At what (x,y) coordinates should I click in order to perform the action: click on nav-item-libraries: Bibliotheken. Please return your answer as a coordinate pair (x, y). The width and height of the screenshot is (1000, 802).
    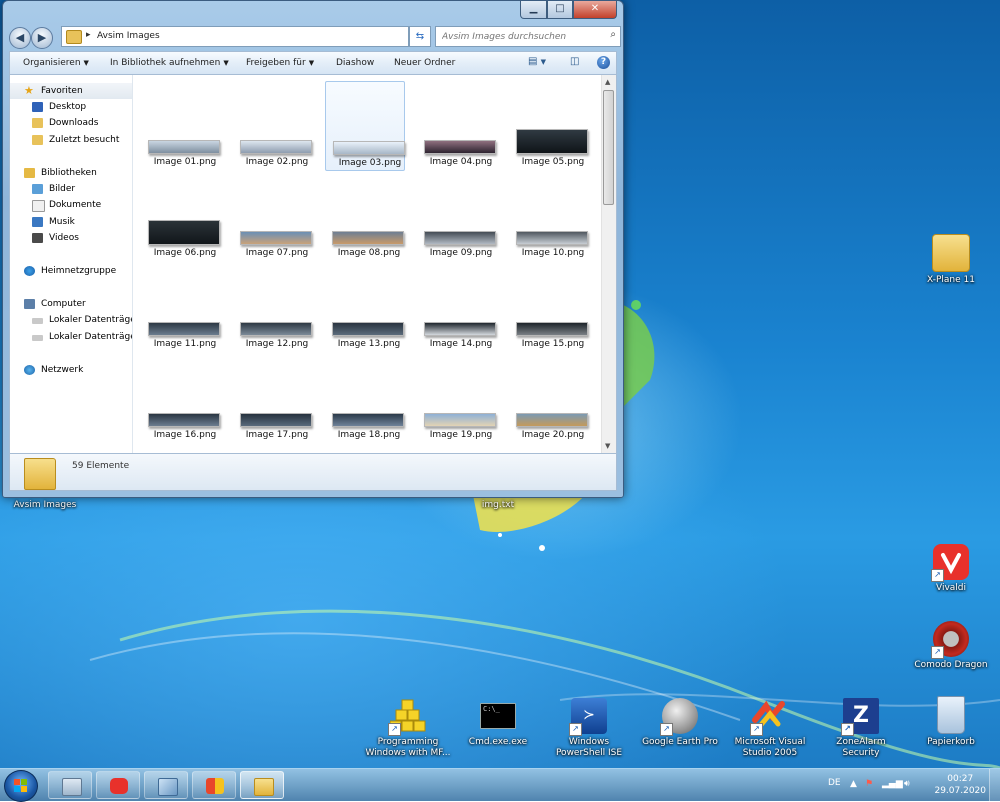
    Looking at the image, I should click on (71, 173).